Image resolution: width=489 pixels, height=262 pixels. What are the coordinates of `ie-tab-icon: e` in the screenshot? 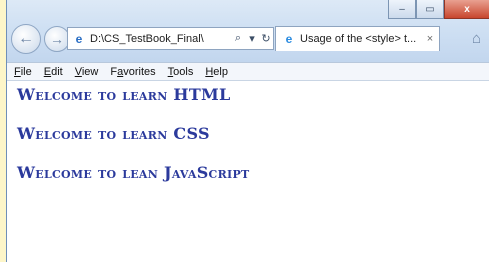 It's located at (289, 39).